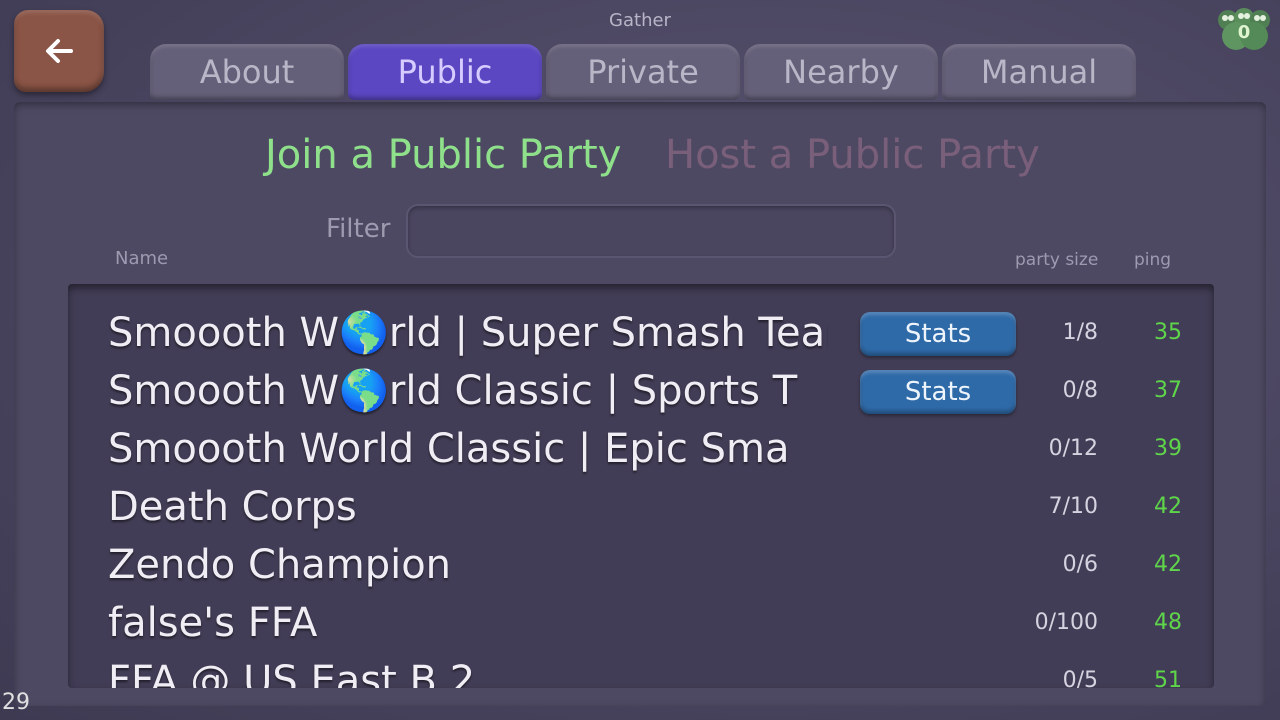 The image size is (1280, 720). I want to click on party-size: 0/6, so click(1080, 564).